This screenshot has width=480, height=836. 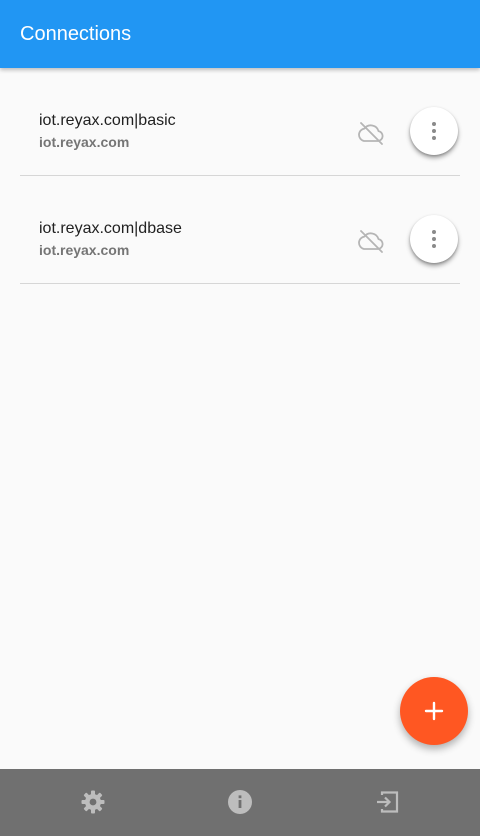 I want to click on connection-item: iot.reyax.com|basic iot.reyax.com, so click(x=240, y=122).